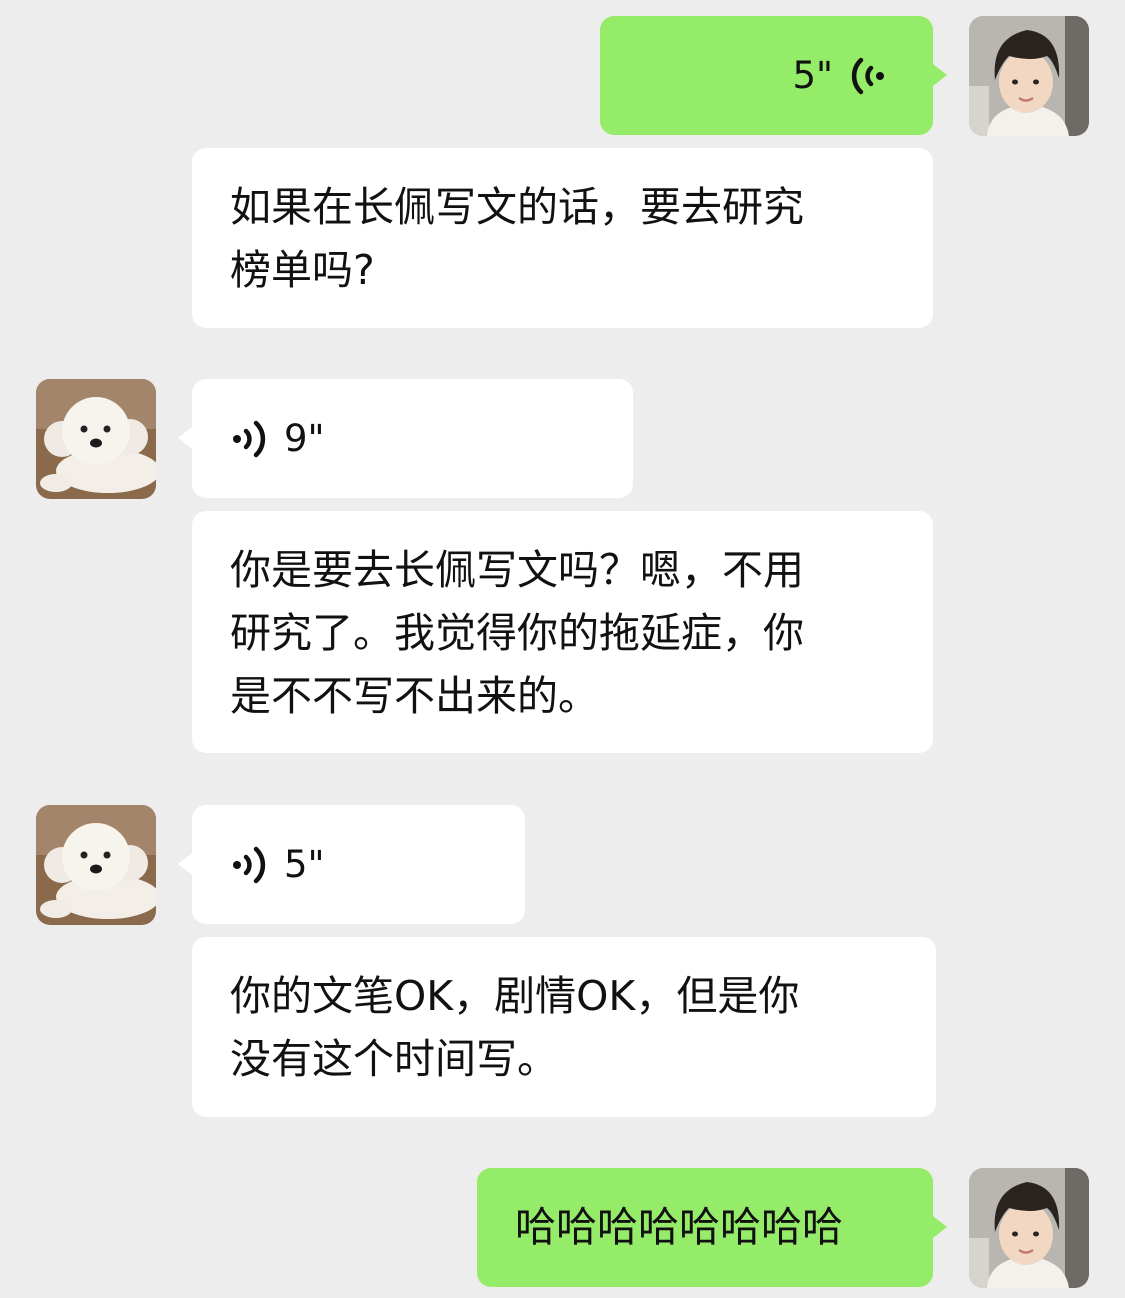  I want to click on my-voice-bubble: 5", so click(766, 75).